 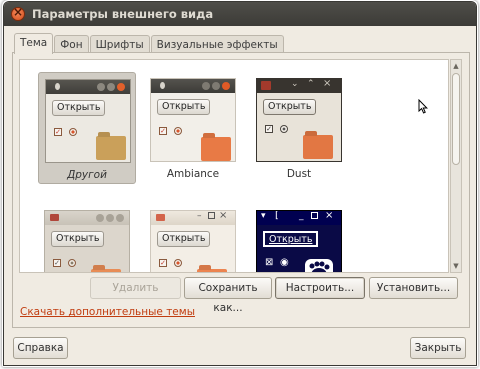 I want to click on theme-item-4: Открыть ✓, so click(x=87, y=239).